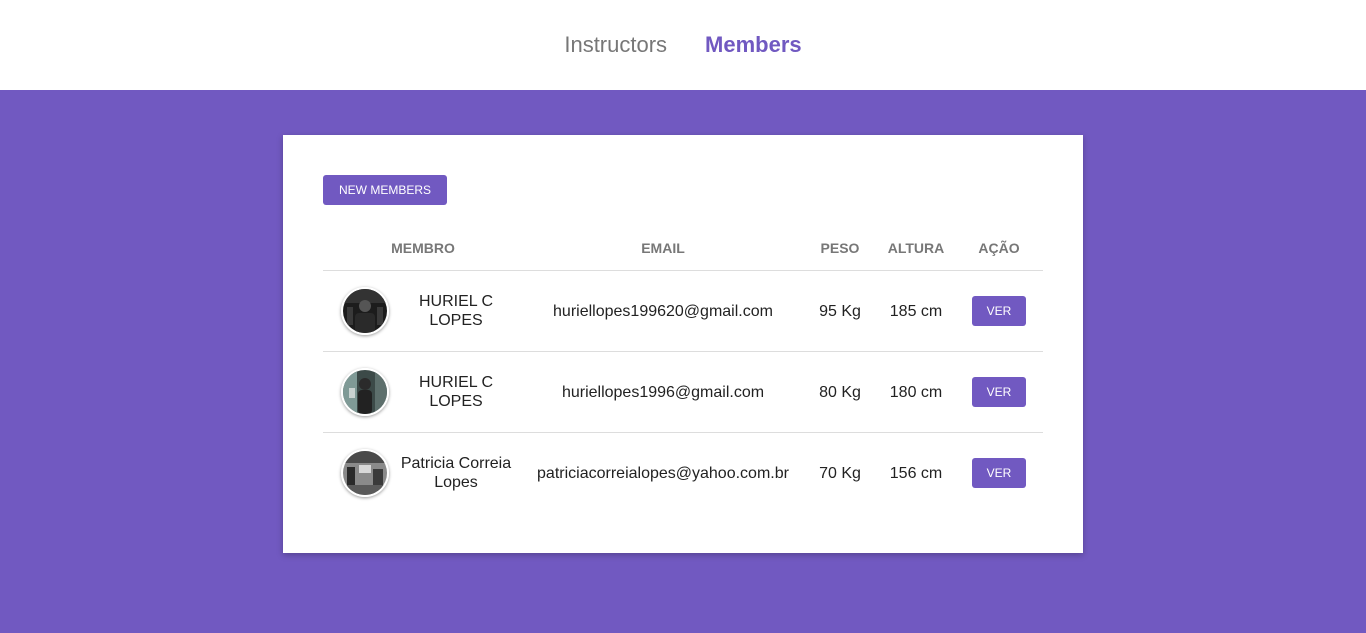  What do you see at coordinates (840, 311) in the screenshot?
I see `member-weight: 95 Kg` at bounding box center [840, 311].